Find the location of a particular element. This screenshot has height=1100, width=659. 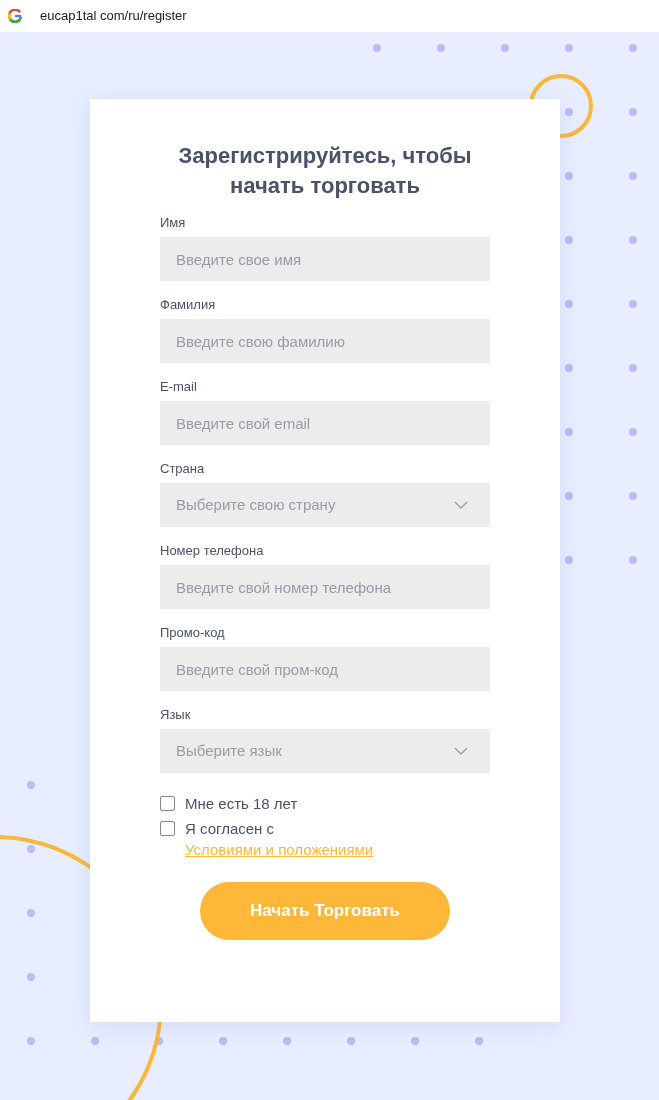

select-placeholder: Выберите свою страну is located at coordinates (256, 504).